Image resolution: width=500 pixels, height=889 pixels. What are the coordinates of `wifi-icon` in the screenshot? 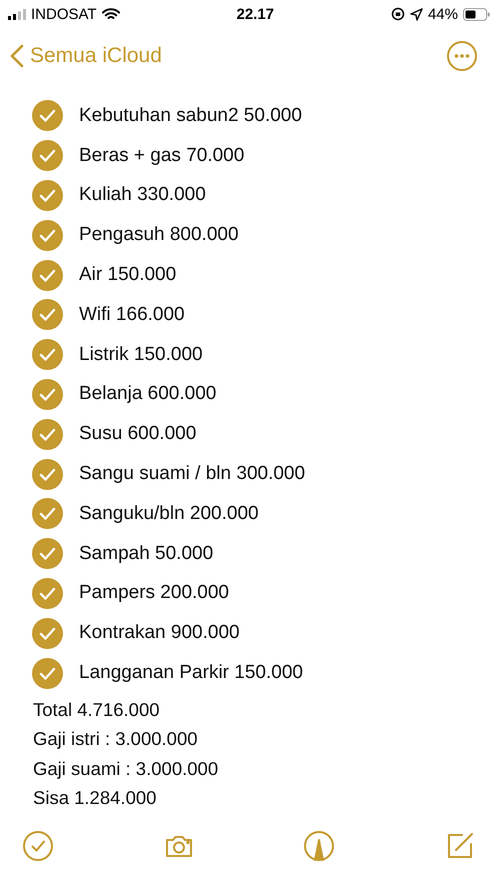 It's located at (111, 14).